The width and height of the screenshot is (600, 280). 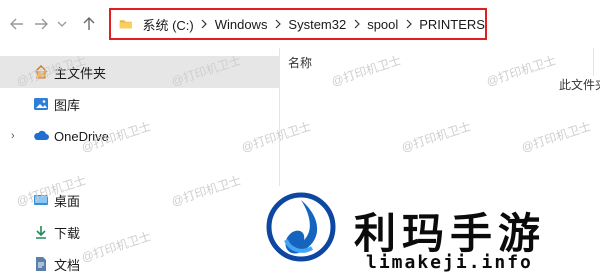 What do you see at coordinates (317, 24) in the screenshot?
I see `breadcrumb-system32: System32` at bounding box center [317, 24].